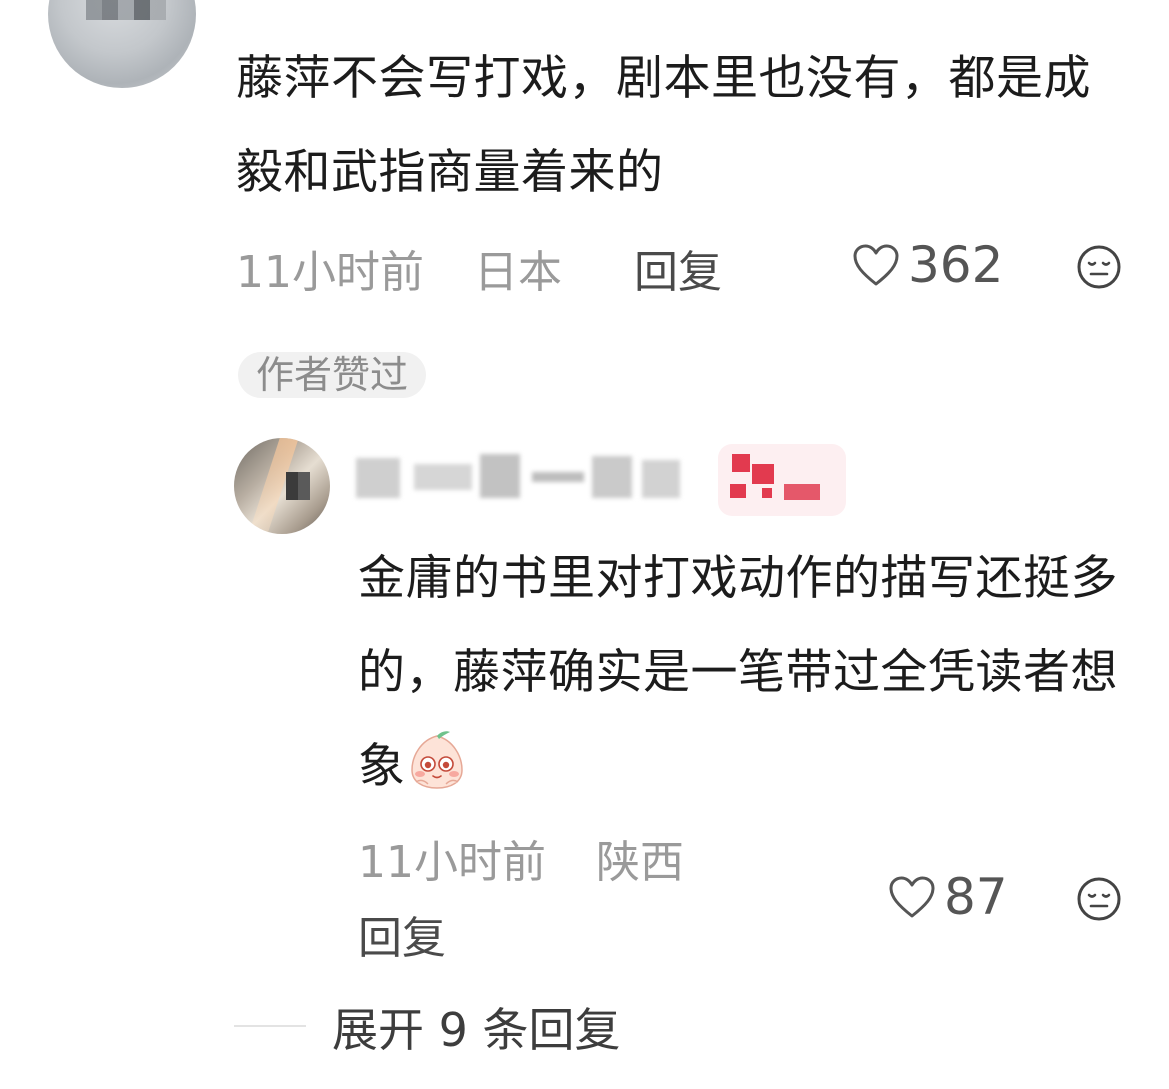 This screenshot has height=1089, width=1169. I want to click on author-liked-badge: 作者赞过, so click(332, 375).